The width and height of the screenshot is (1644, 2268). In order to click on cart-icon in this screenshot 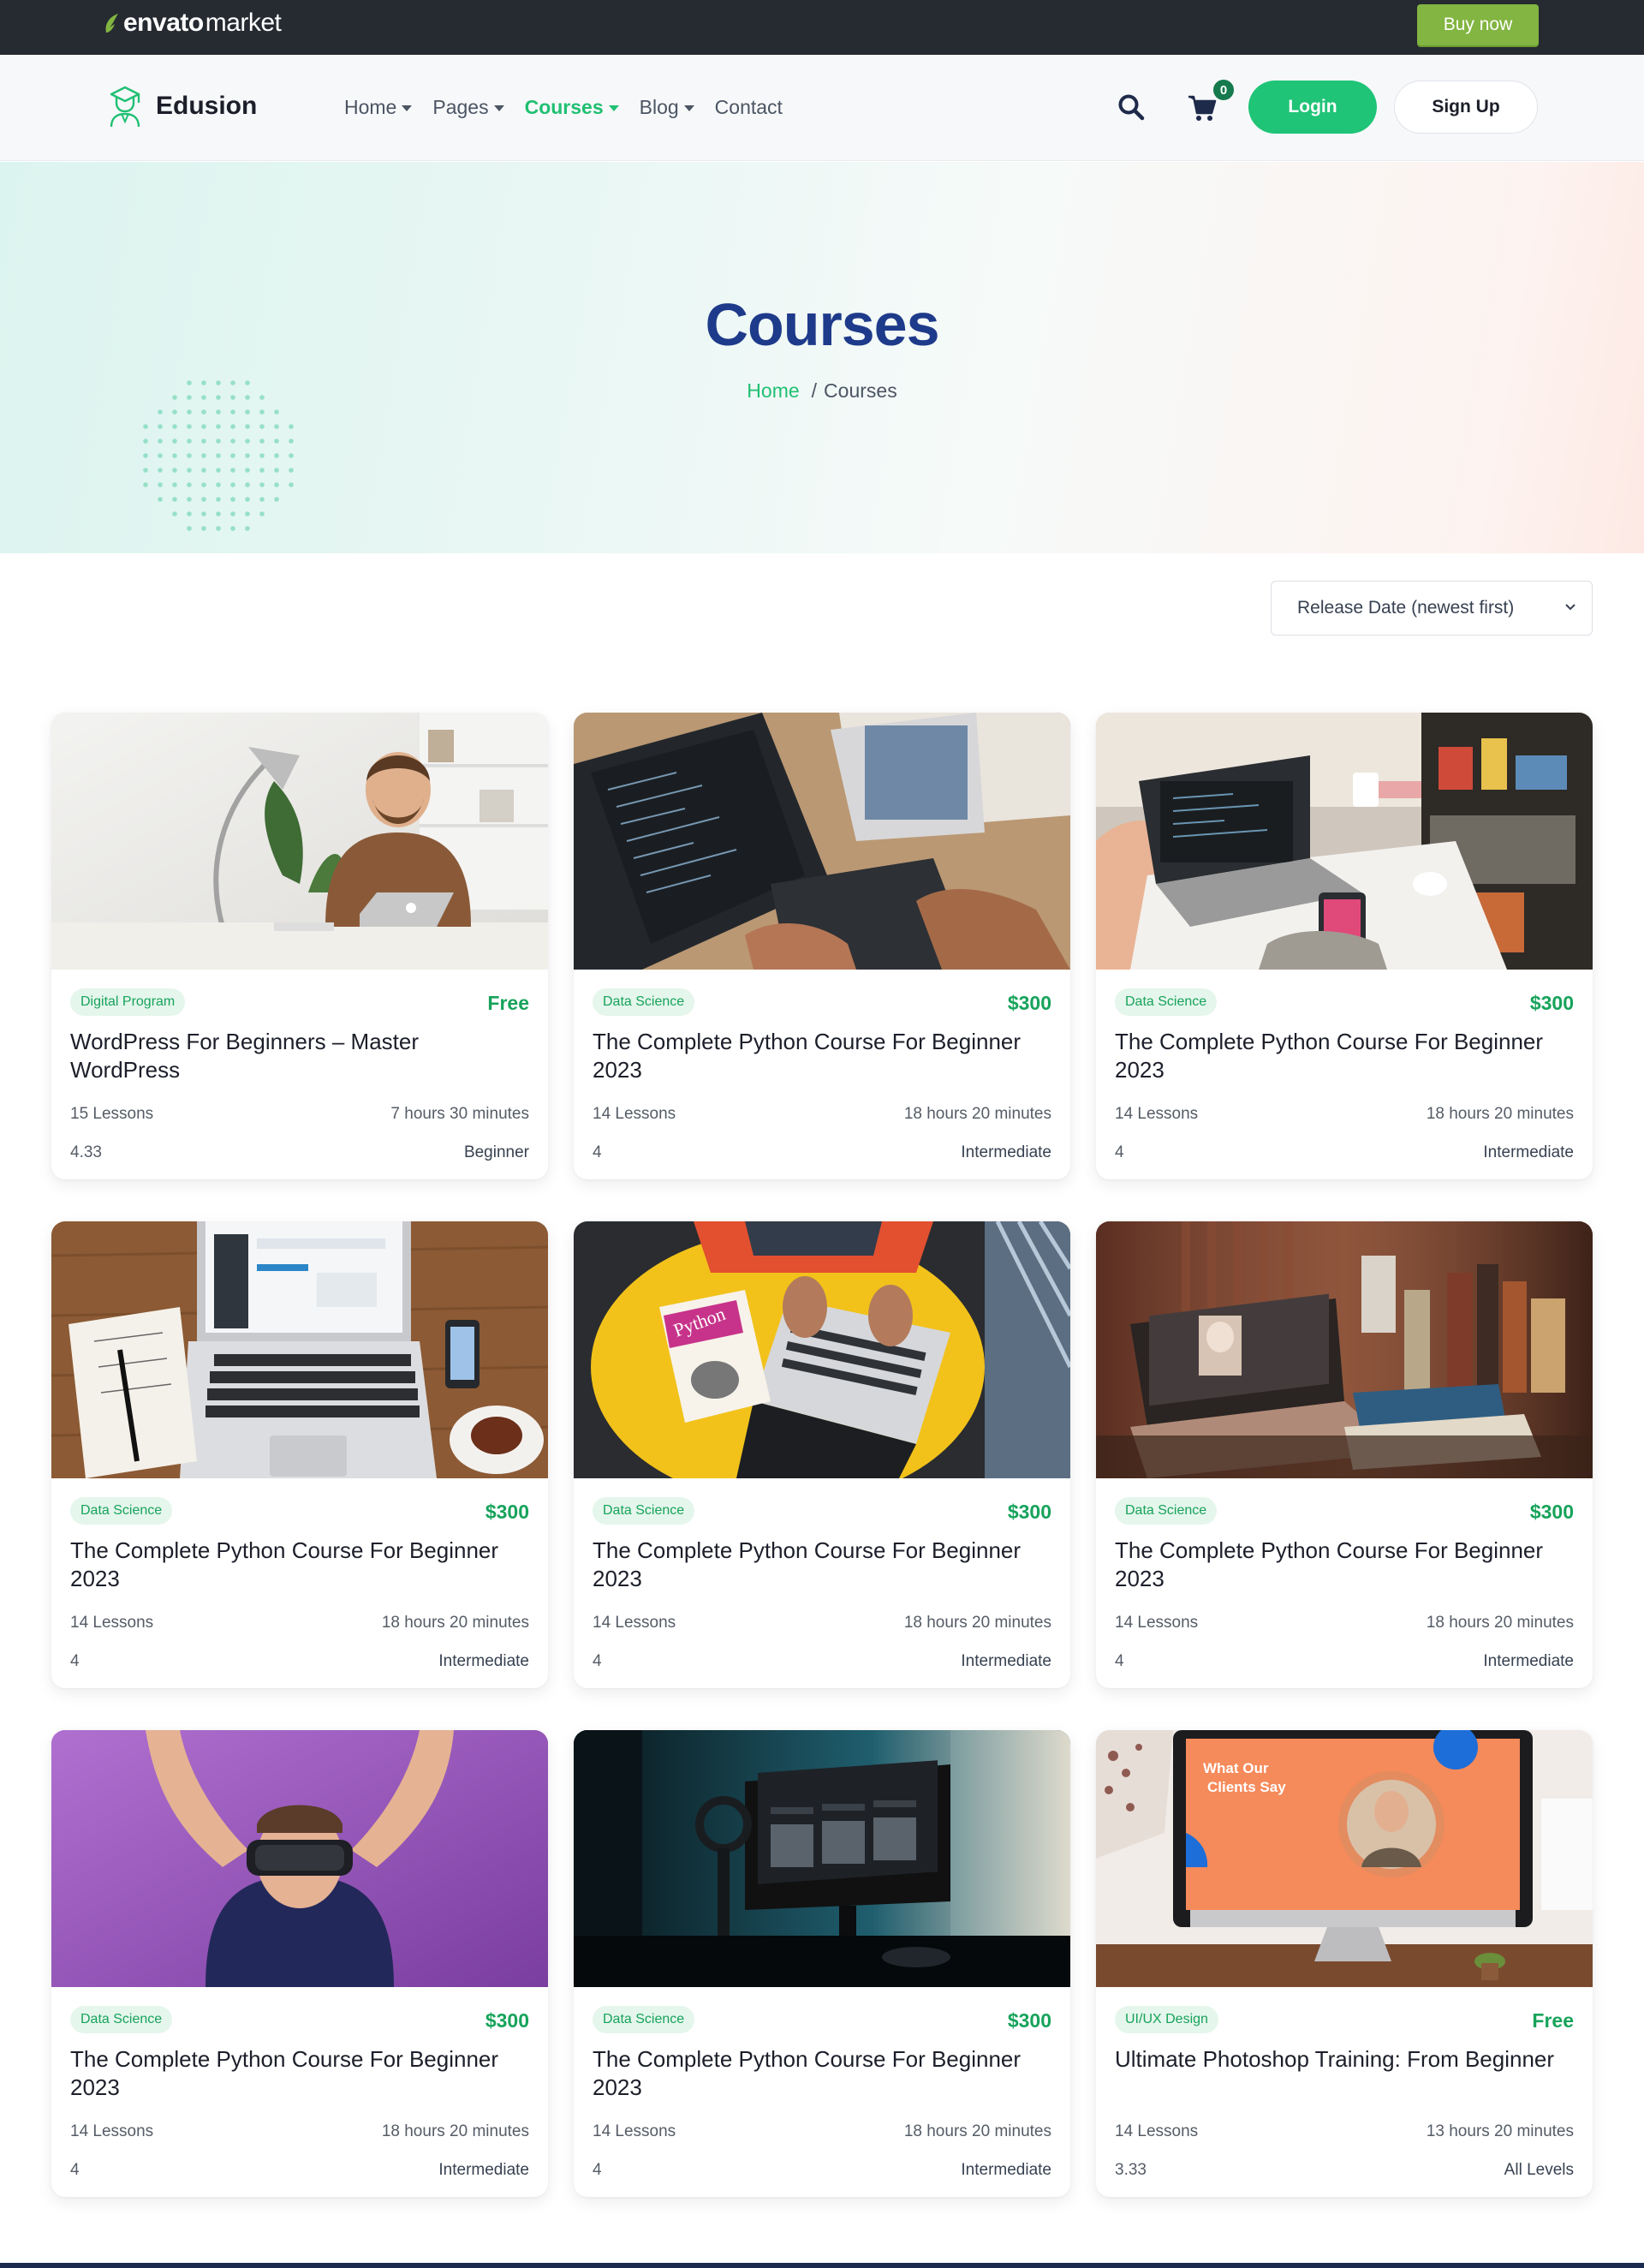, I will do `click(1202, 108)`.